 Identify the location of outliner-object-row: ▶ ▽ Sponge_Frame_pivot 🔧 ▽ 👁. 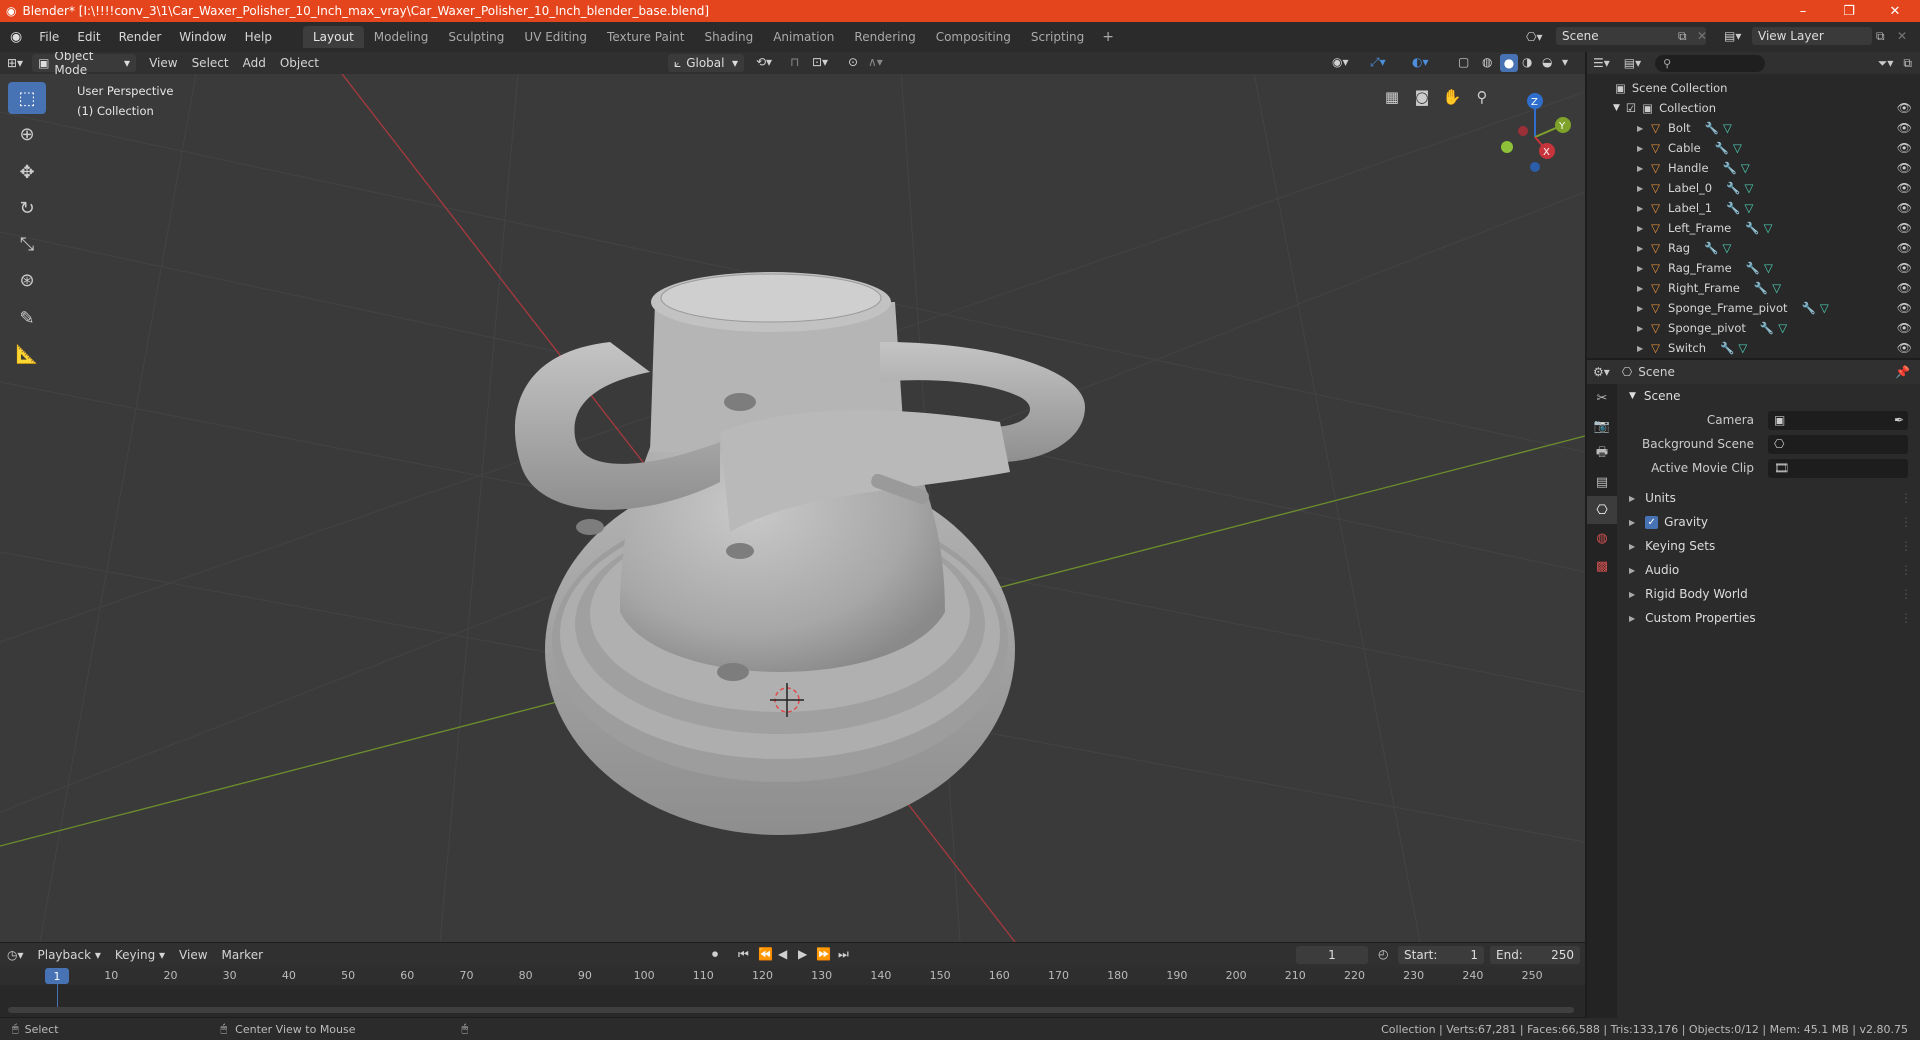
(1753, 308).